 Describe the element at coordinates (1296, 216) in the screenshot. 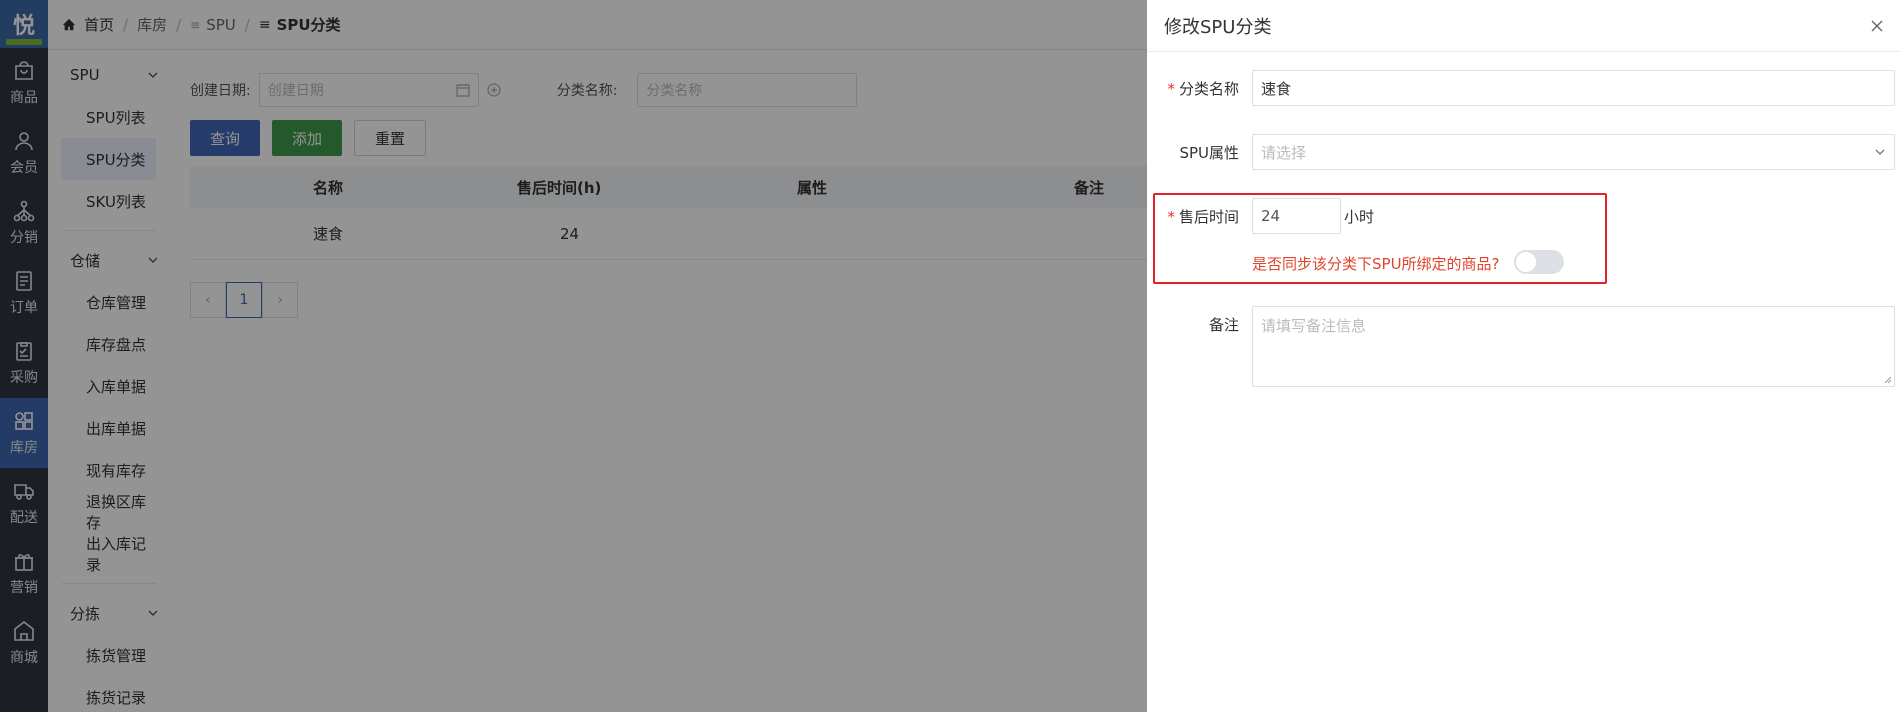

I see `after-sale-input: 24` at that location.